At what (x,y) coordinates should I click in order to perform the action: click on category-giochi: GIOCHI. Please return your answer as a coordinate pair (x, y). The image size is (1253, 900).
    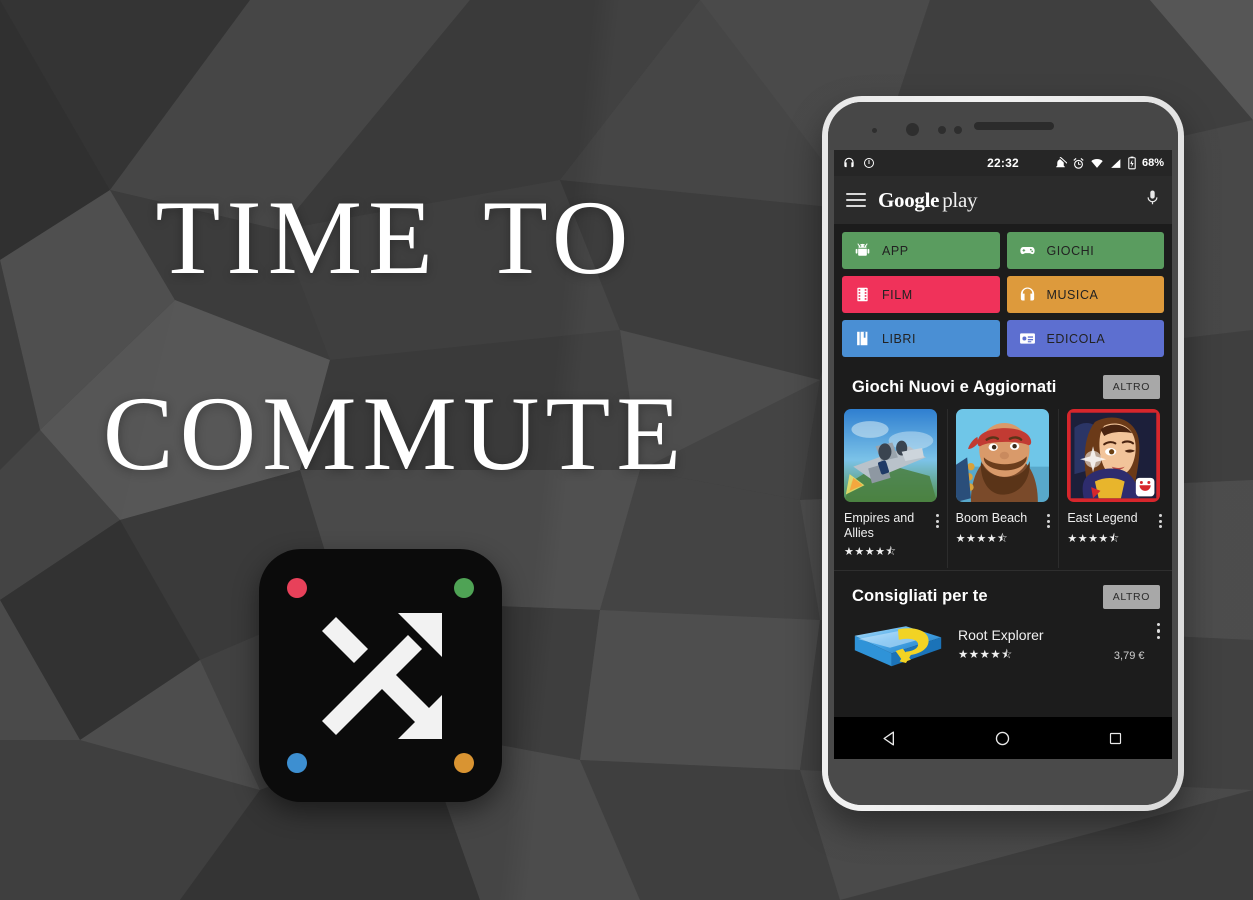
    Looking at the image, I should click on (1085, 250).